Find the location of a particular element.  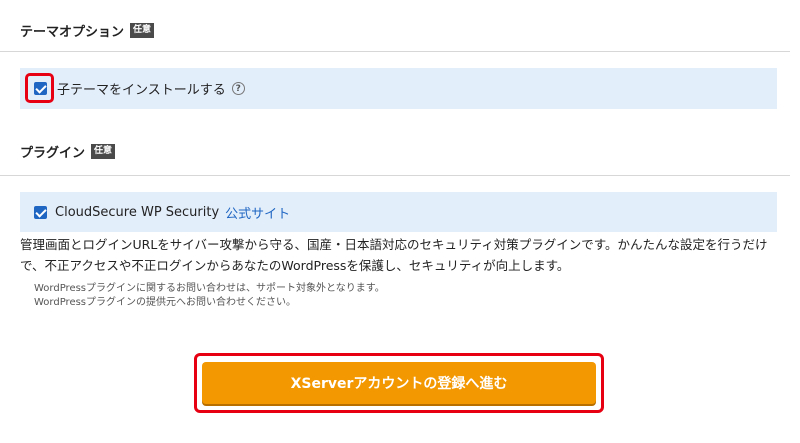

cloudsecure-label: CloudSecure WP Security is located at coordinates (137, 212).